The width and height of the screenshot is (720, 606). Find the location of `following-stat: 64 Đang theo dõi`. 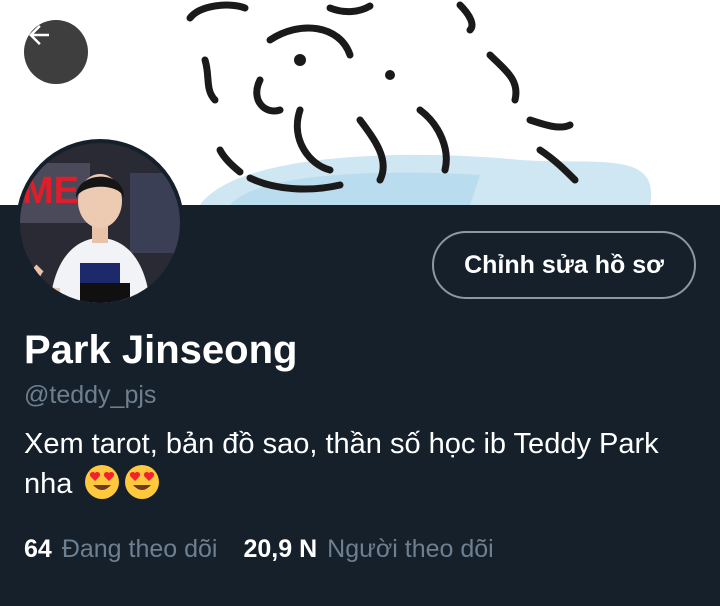

following-stat: 64 Đang theo dõi is located at coordinates (121, 549).